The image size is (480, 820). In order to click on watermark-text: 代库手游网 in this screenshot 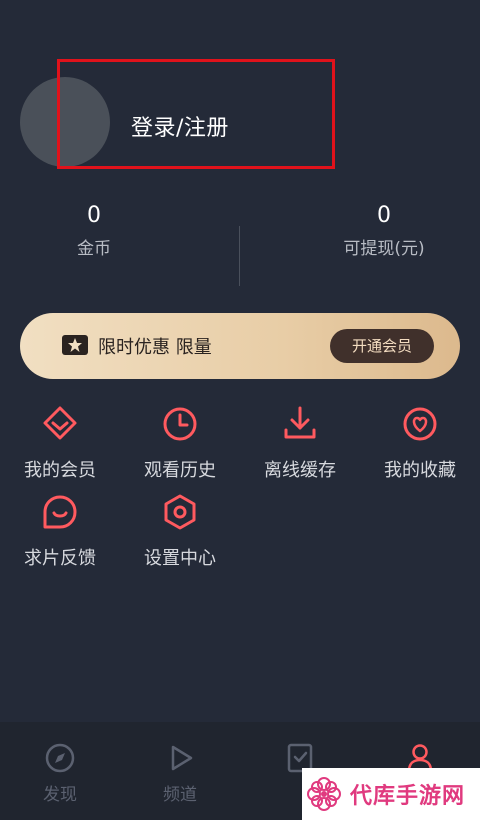, I will do `click(408, 796)`.